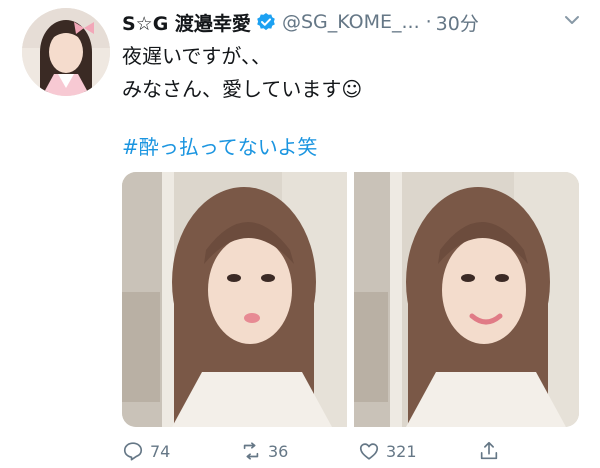 The height and width of the screenshot is (468, 600). I want to click on tweet-header: S☆G 渡邉幸愛 @SG_KOME_... · 30分, so click(357, 22).